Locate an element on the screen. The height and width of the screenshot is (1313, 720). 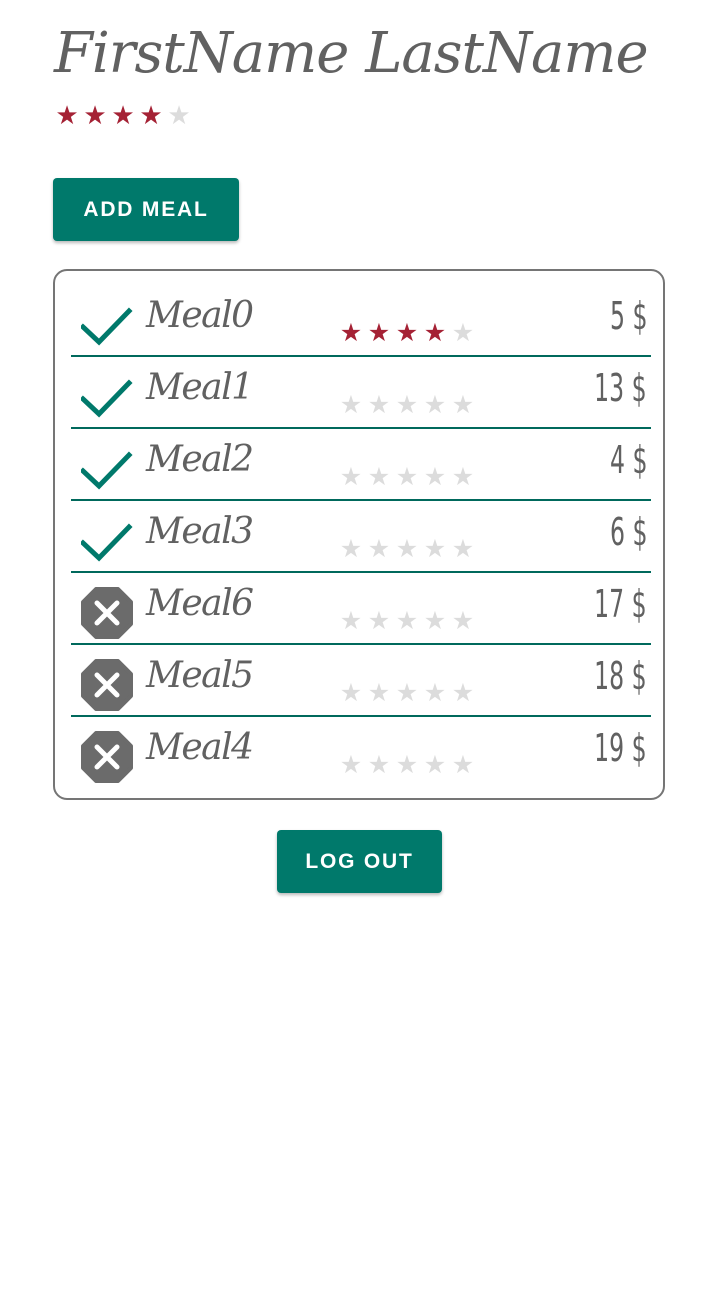
meal-row: Meal5 ★ ★ ★ ★ ★ 18 $ is located at coordinates (361, 681).